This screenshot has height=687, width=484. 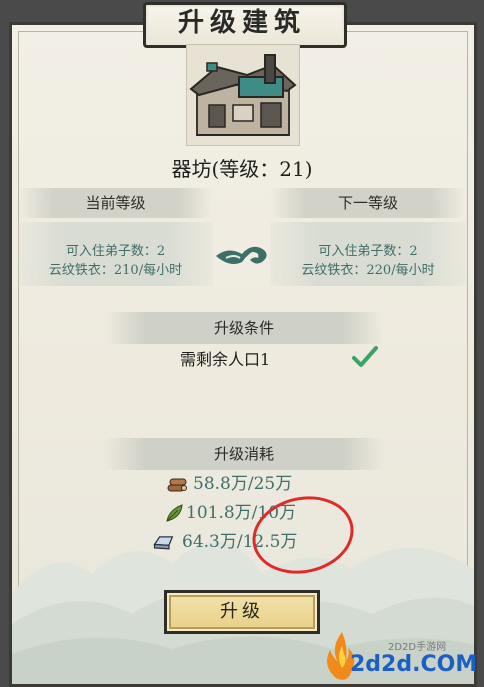 What do you see at coordinates (174, 513) in the screenshot?
I see `leaf-icon` at bounding box center [174, 513].